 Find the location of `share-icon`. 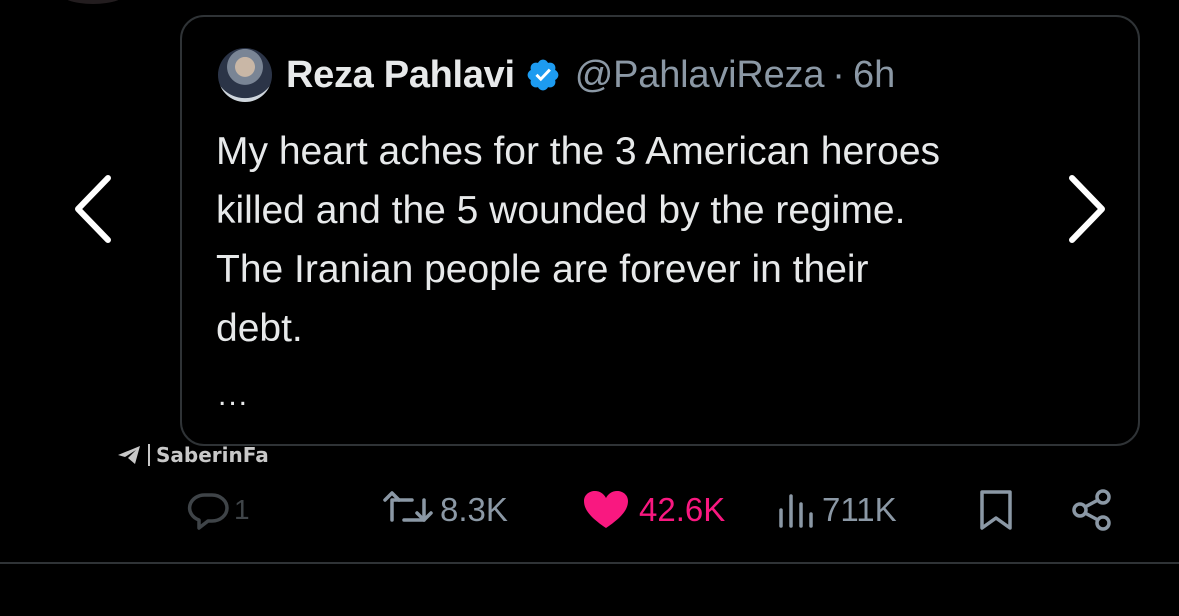

share-icon is located at coordinates (1091, 510).